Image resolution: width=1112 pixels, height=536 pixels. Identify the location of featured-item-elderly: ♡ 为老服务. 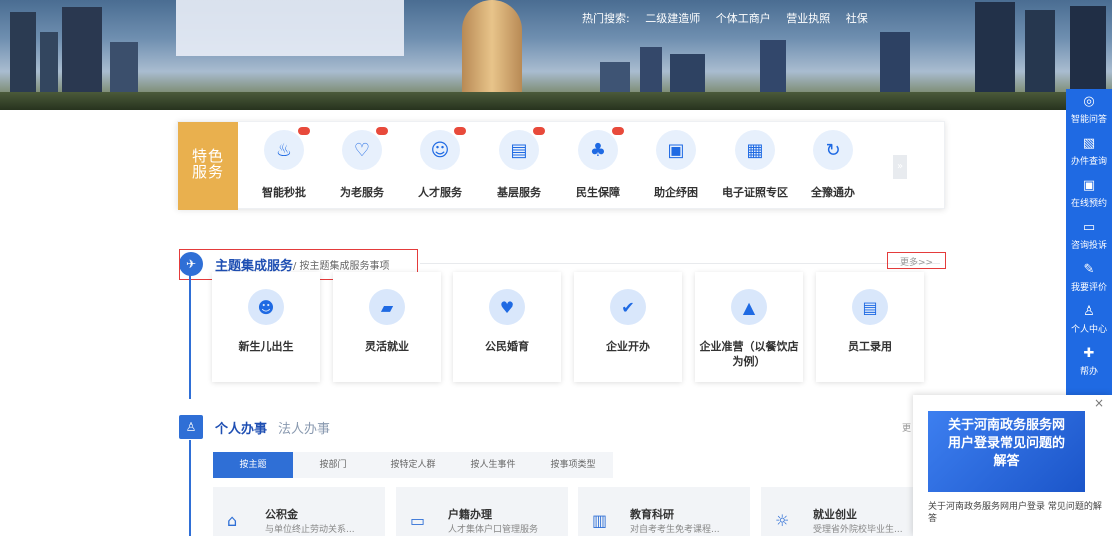
(362, 163).